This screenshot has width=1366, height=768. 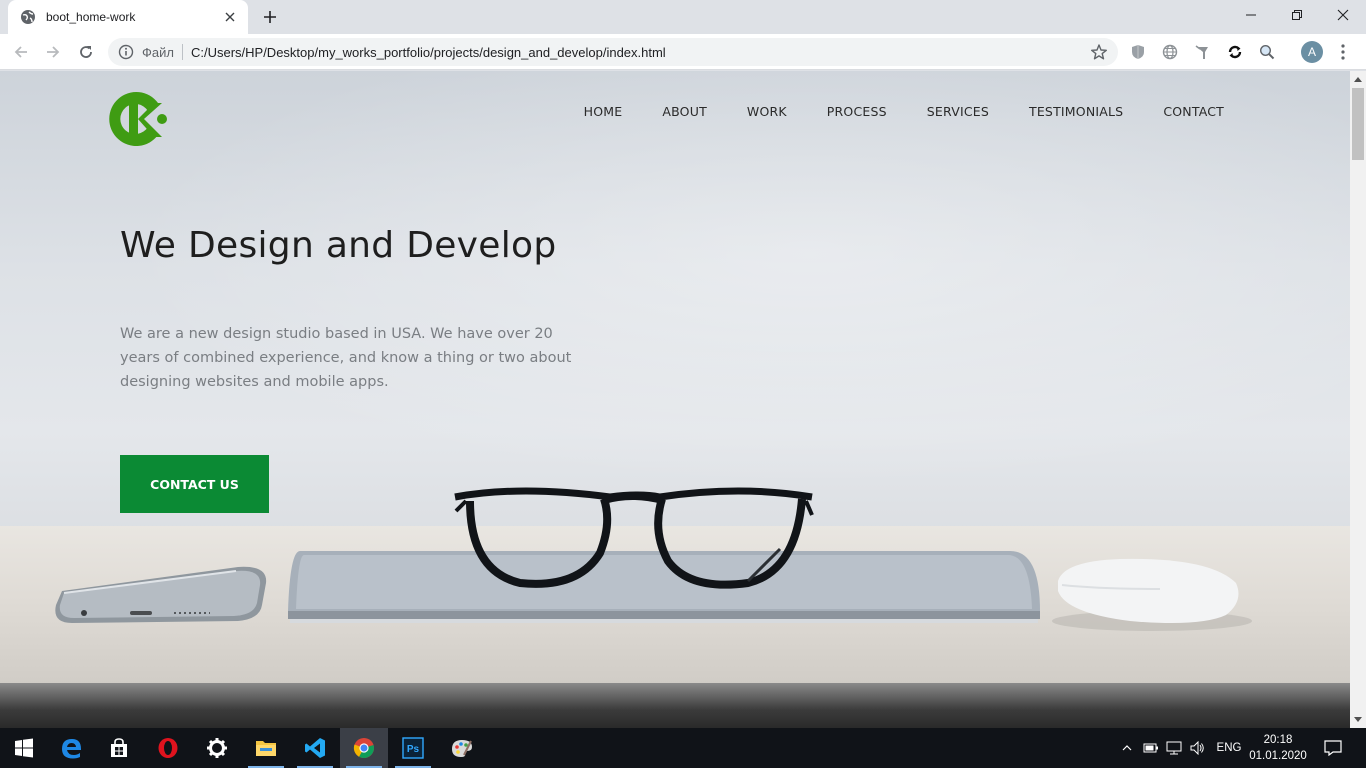 What do you see at coordinates (161, 594) in the screenshot?
I see `phone-image` at bounding box center [161, 594].